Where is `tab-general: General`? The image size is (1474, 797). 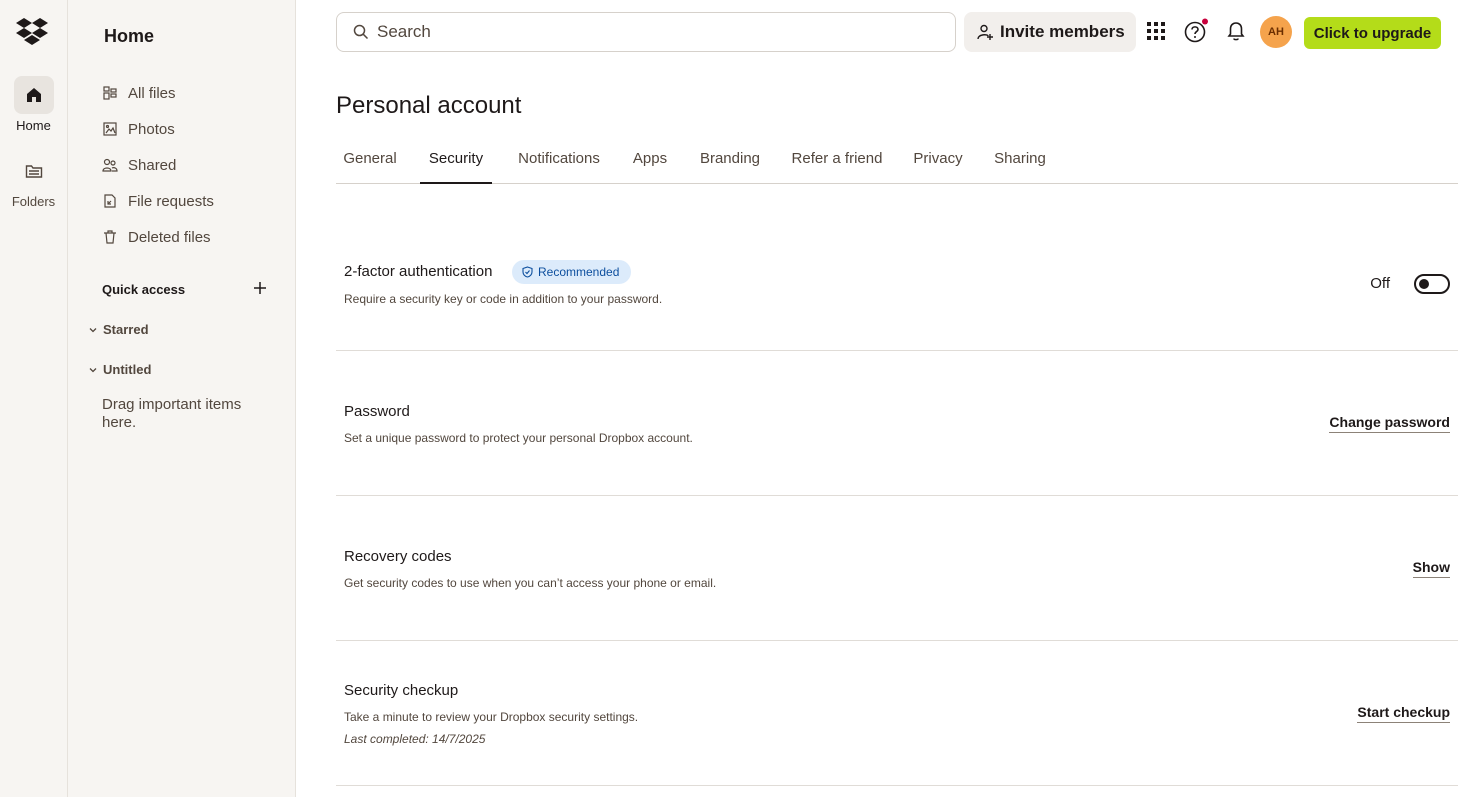 tab-general: General is located at coordinates (370, 162).